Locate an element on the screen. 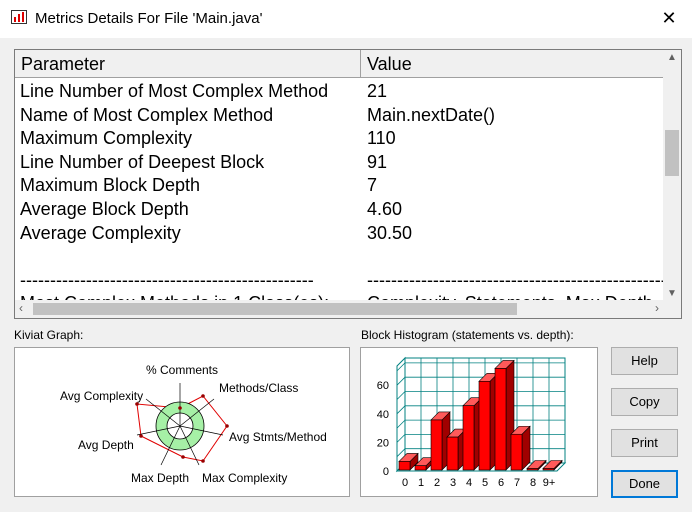  value-cell: 30.50 is located at coordinates (390, 232).